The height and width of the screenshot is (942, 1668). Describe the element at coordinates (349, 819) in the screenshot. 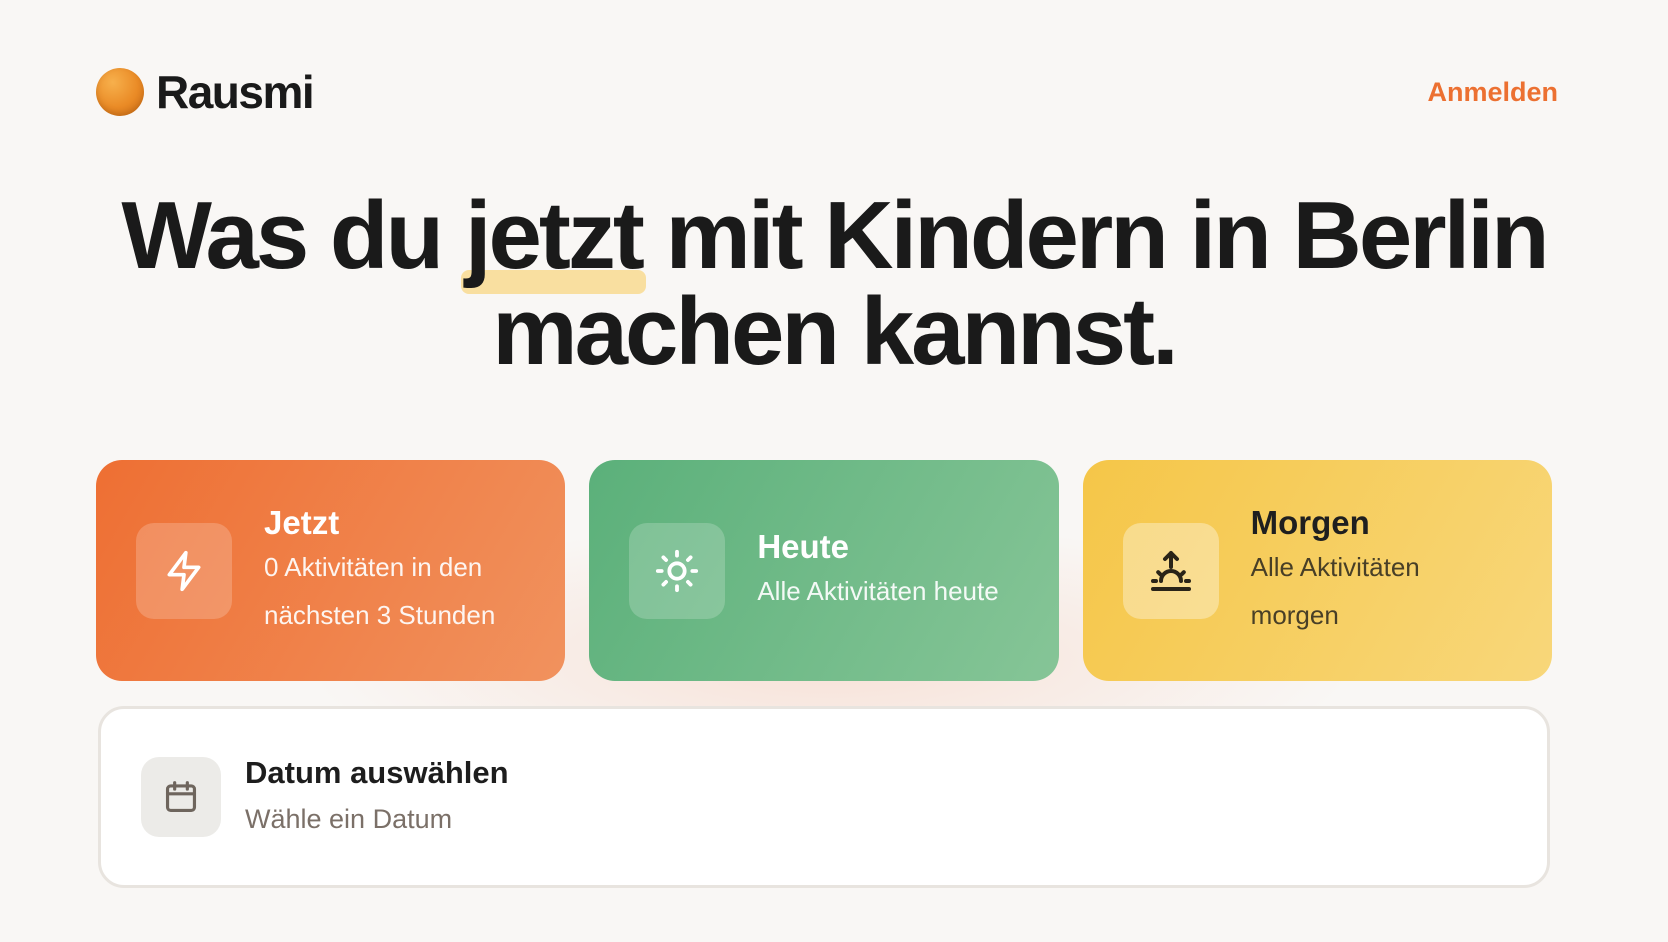

I see `date-picker-subtitle: Wähle ein Datum` at that location.